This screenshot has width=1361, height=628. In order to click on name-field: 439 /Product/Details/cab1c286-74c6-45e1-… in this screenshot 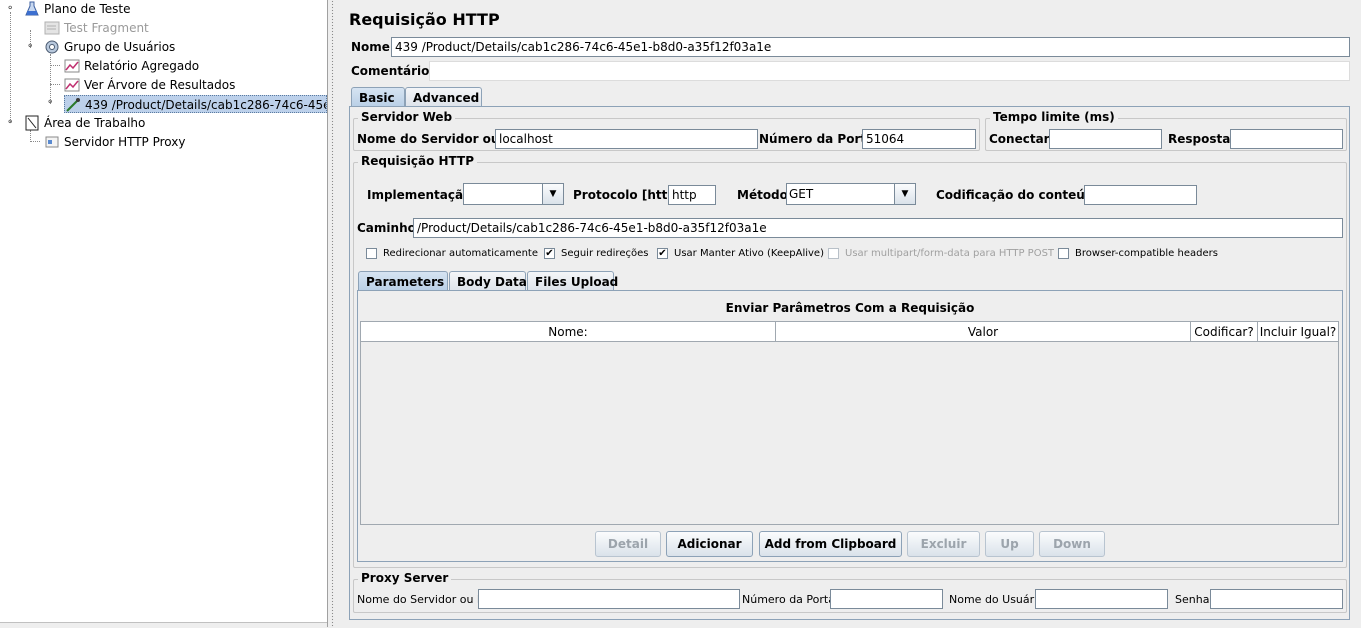, I will do `click(870, 47)`.